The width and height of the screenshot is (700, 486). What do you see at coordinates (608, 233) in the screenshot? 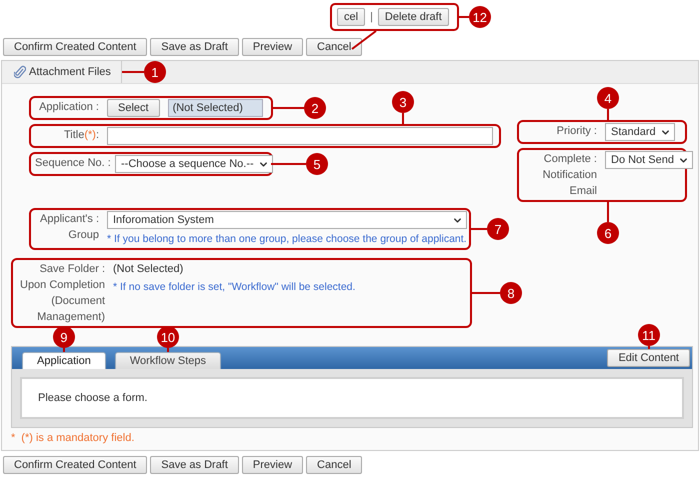
I see `callout-number: 6` at bounding box center [608, 233].